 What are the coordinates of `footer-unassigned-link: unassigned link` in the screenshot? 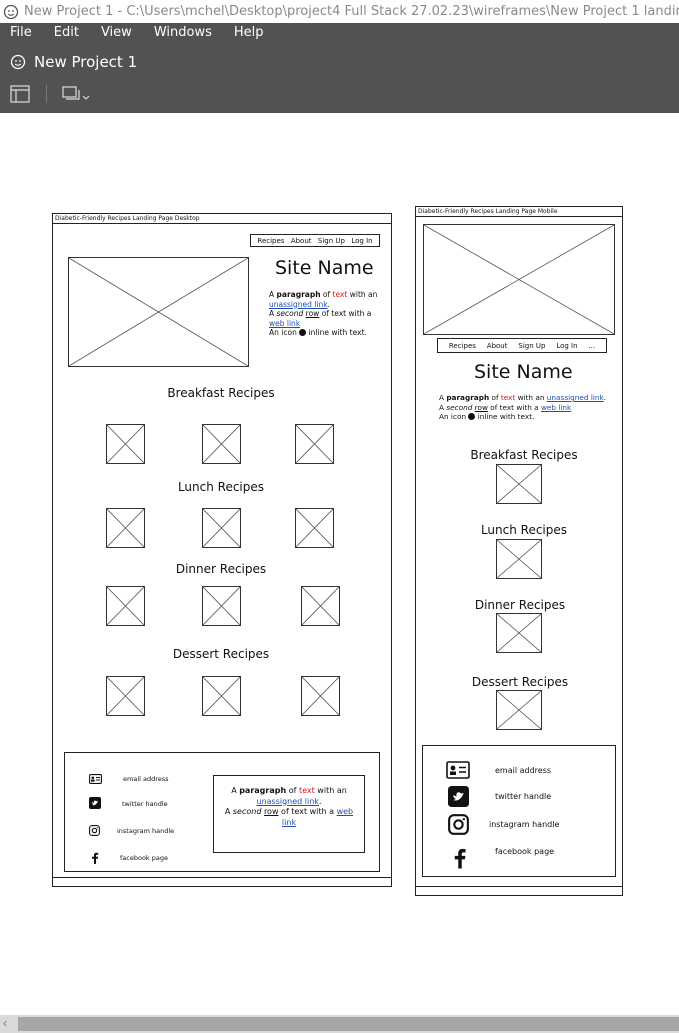 It's located at (288, 801).